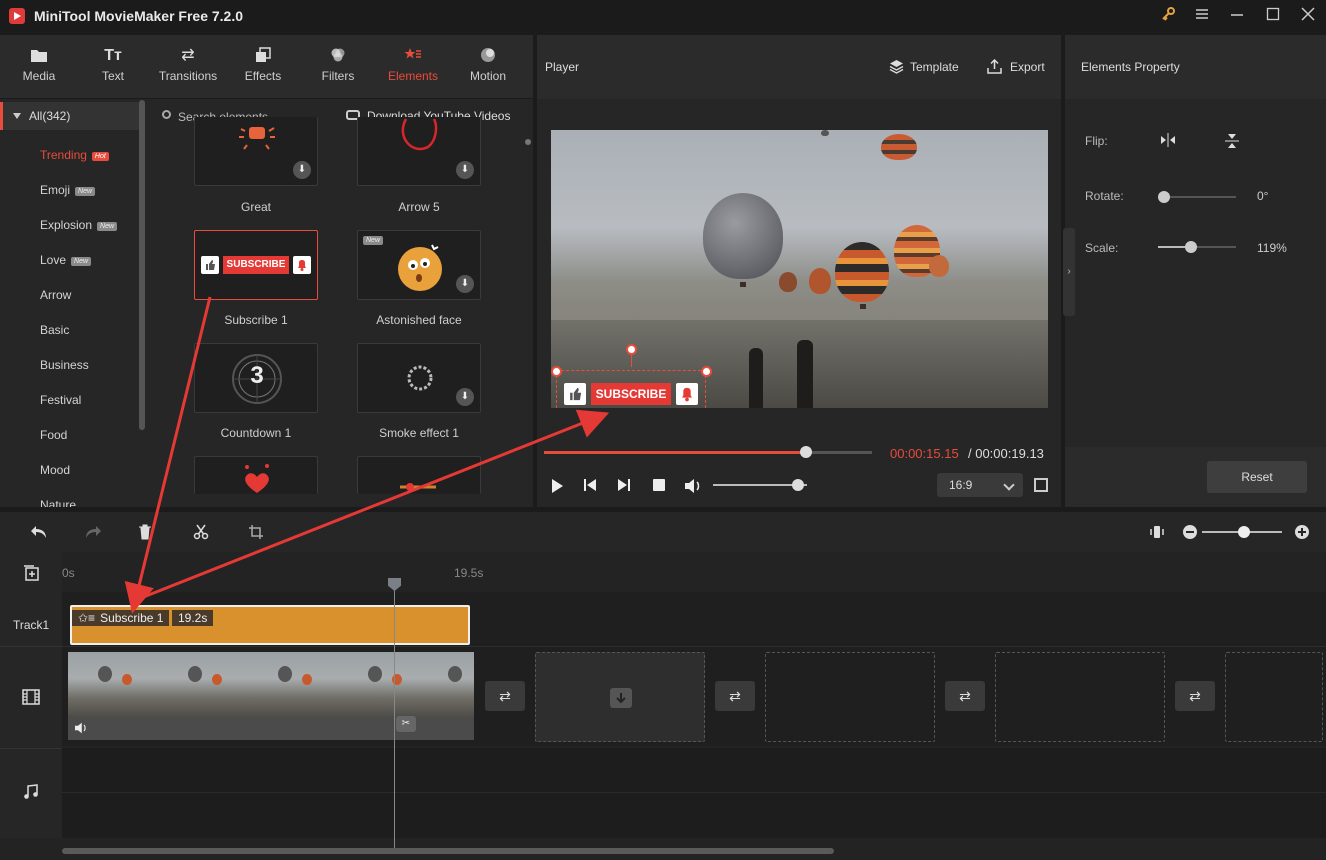 Image resolution: width=1326 pixels, height=860 pixels. I want to click on fit-timeline-icon, so click(1157, 533).